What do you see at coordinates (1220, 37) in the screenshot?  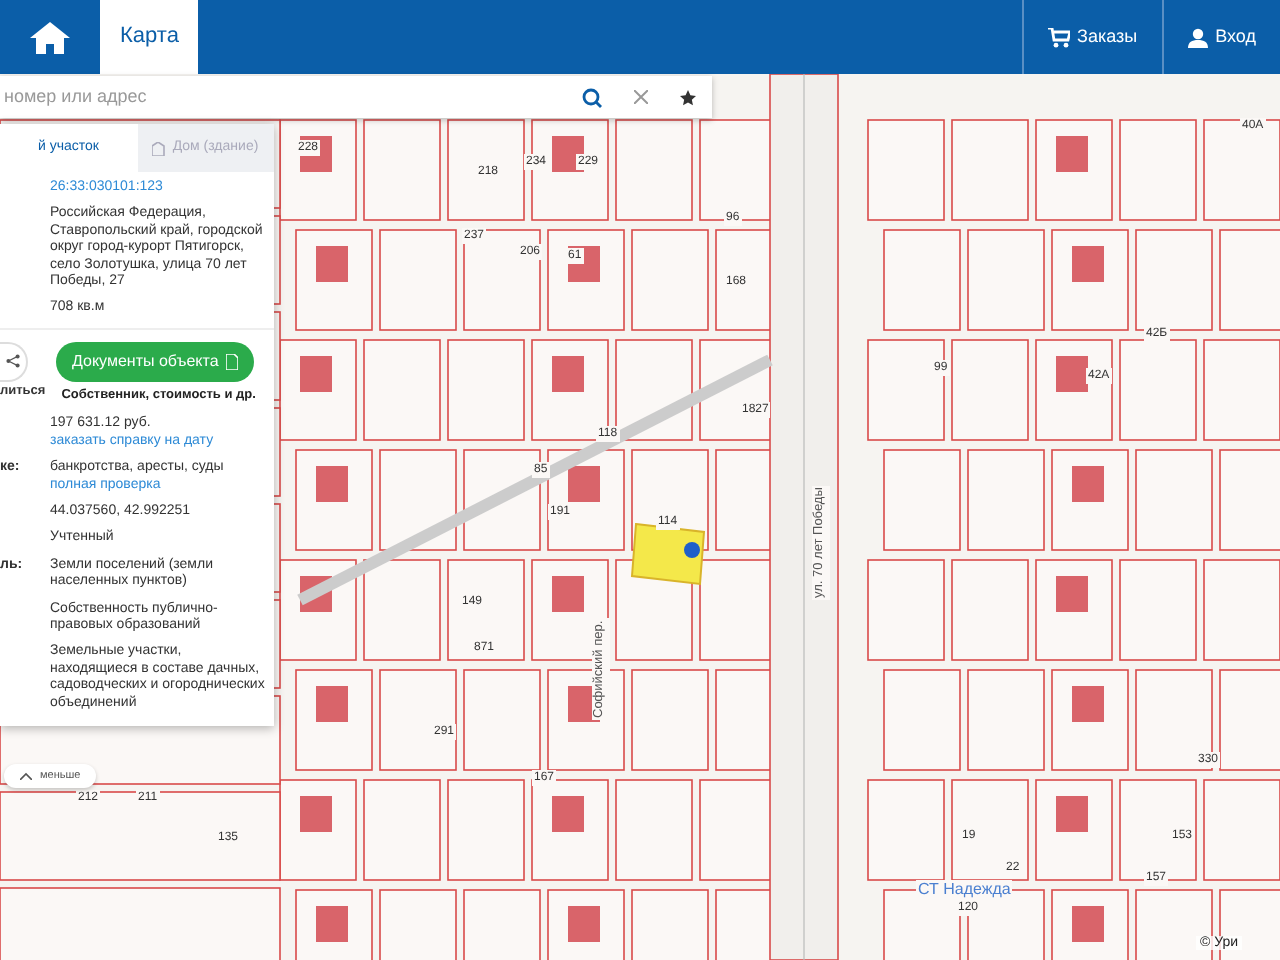 I see `login-button: Вход` at bounding box center [1220, 37].